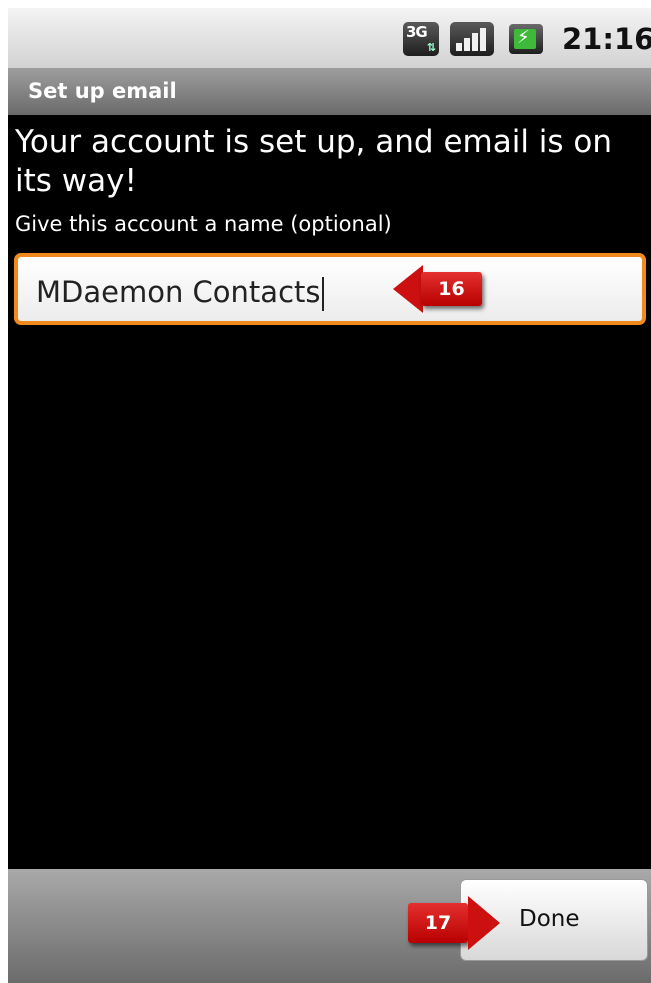 The height and width of the screenshot is (983, 651). I want to click on callout-16-arrow-icon, so click(408, 289).